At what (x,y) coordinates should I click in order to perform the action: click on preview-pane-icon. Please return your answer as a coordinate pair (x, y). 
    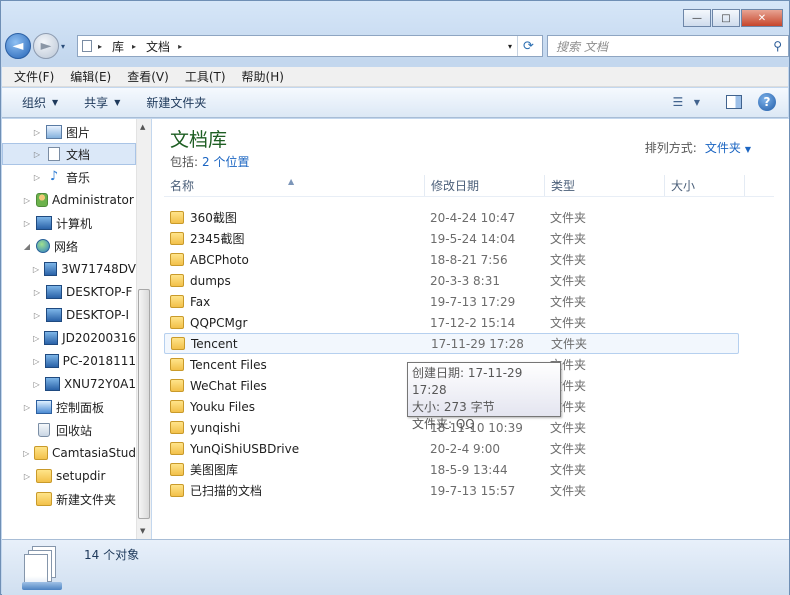
    Looking at the image, I should click on (734, 102).